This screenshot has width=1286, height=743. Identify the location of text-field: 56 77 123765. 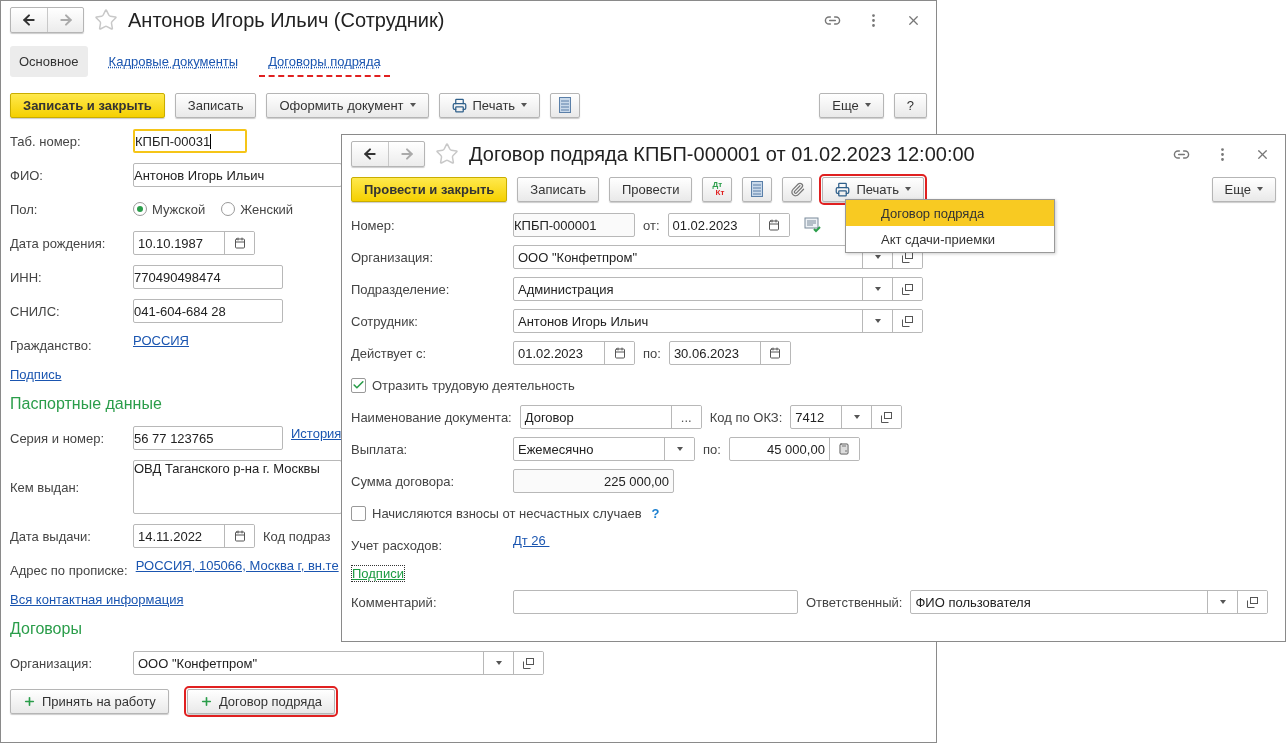
(208, 438).